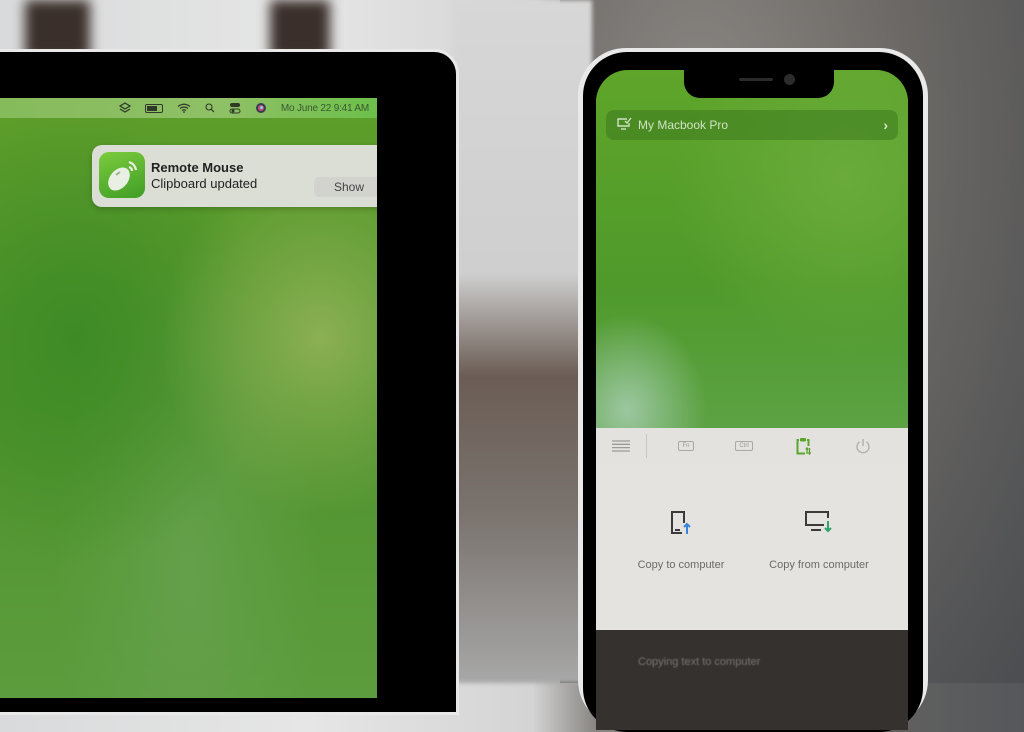 The height and width of the screenshot is (732, 1024). I want to click on clipboard-sync-icon, so click(804, 446).